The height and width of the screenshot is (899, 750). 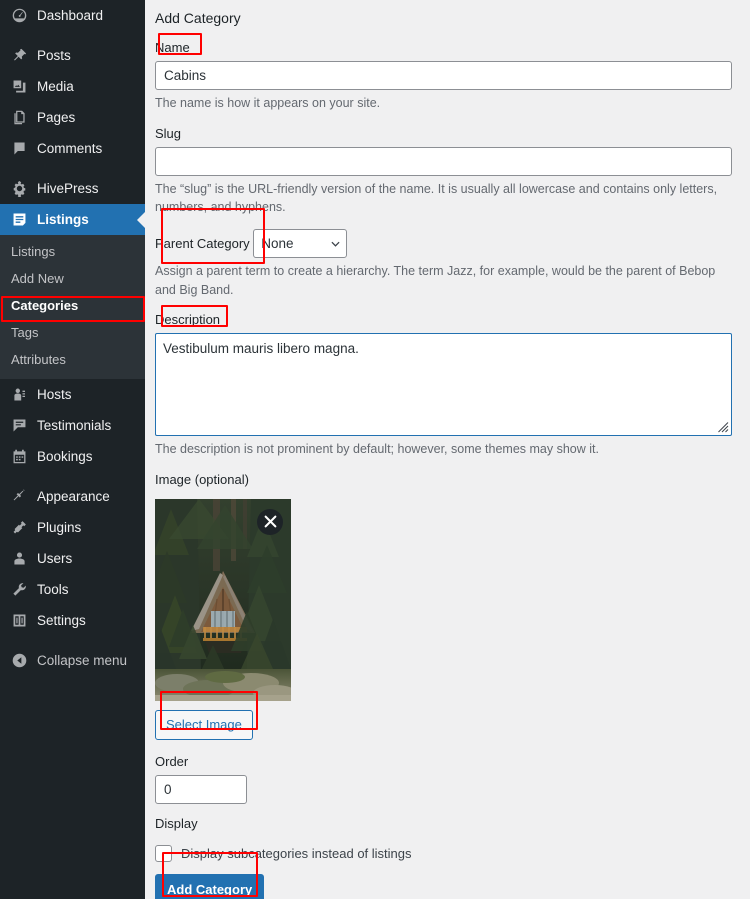 What do you see at coordinates (54, 395) in the screenshot?
I see `sidebar-item-label: Hosts` at bounding box center [54, 395].